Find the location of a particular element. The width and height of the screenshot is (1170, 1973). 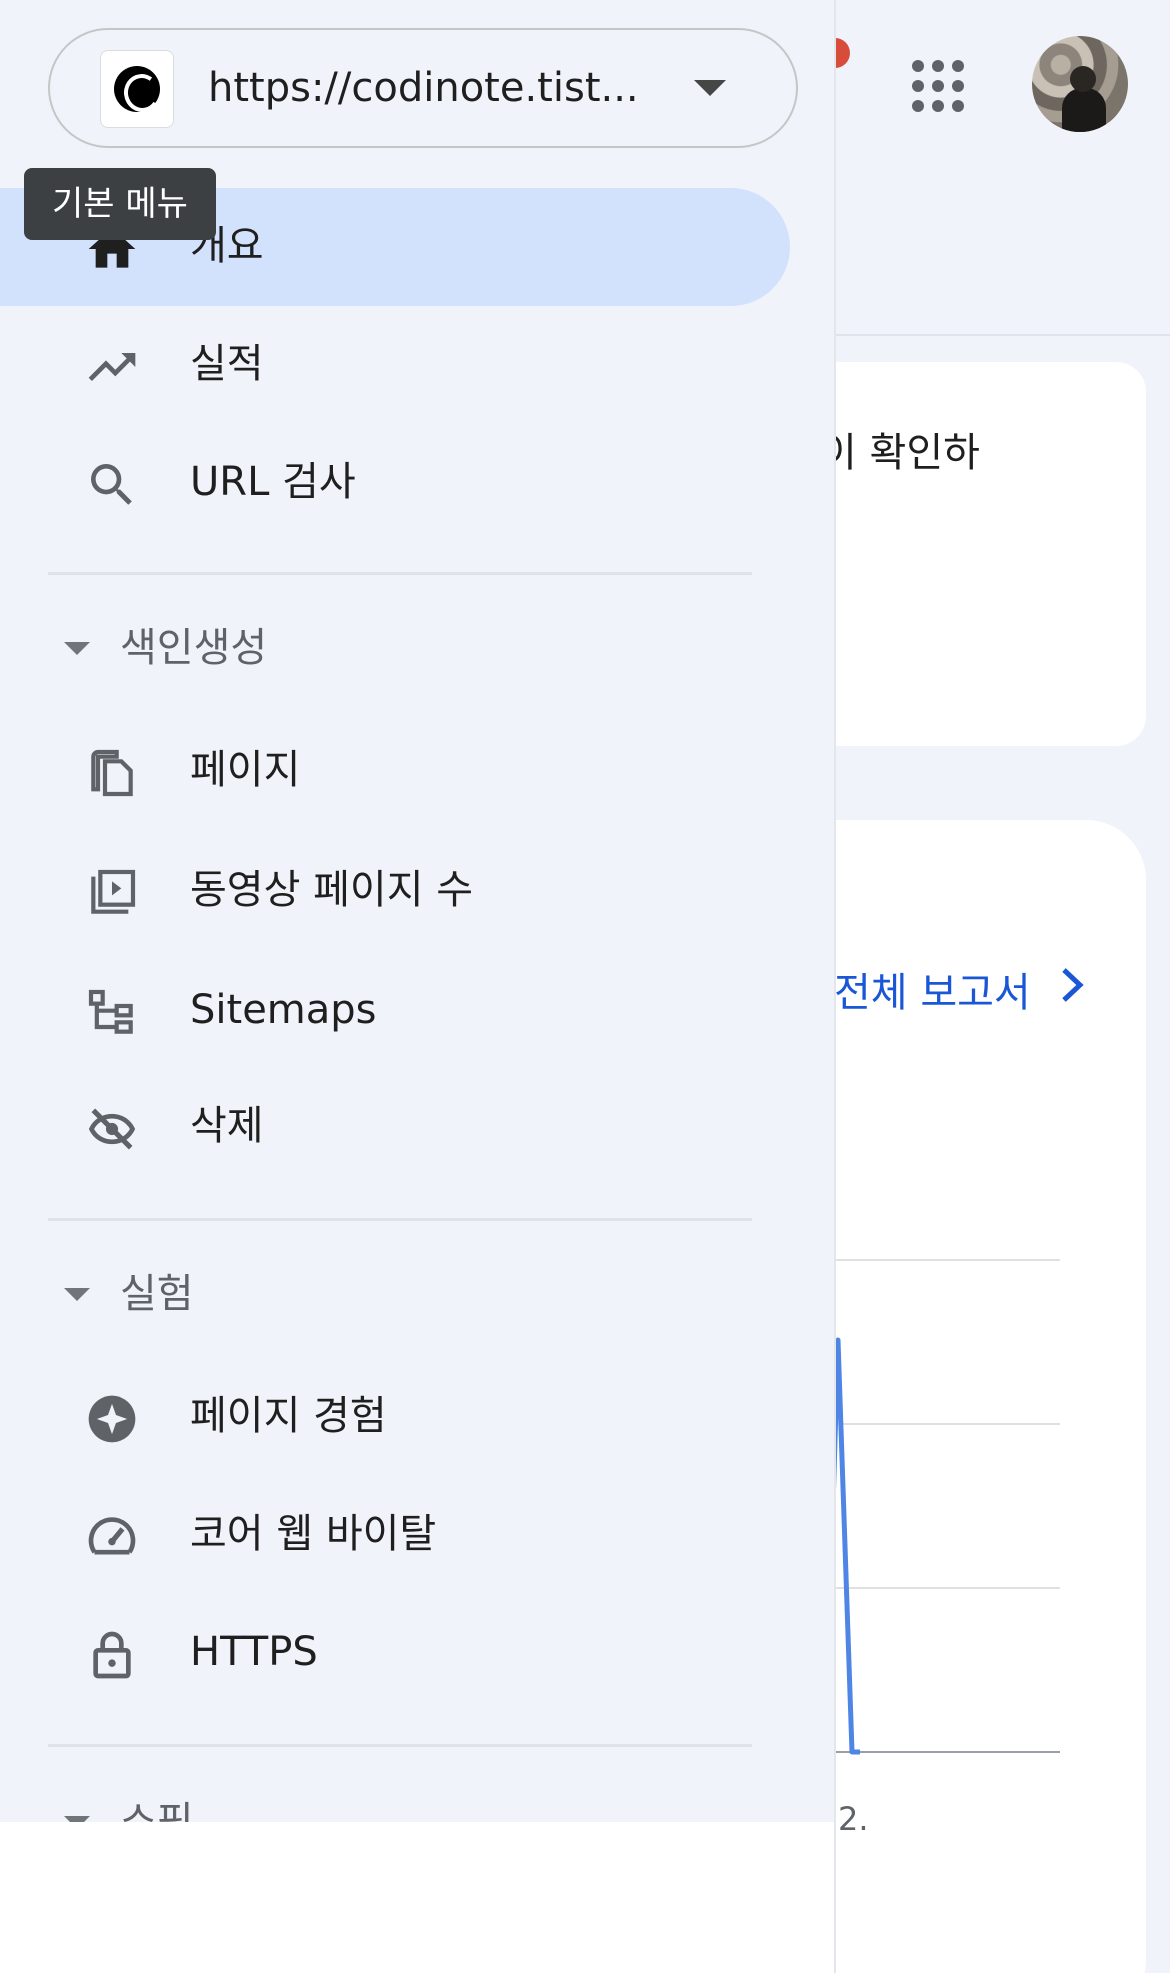

lock-icon is located at coordinates (112, 1655).